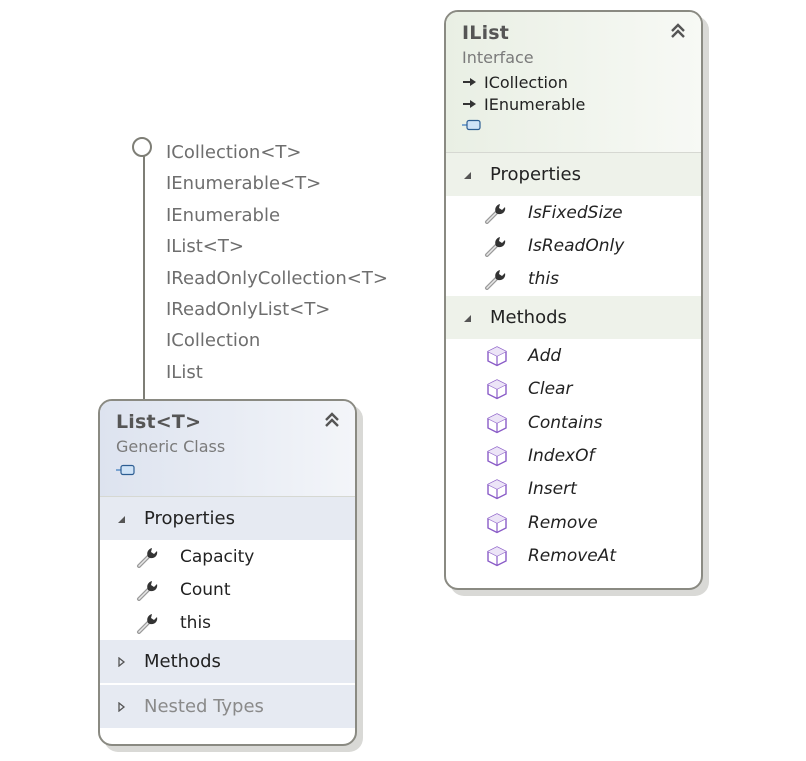 This screenshot has height=761, width=806. I want to click on inherited-interface: ICollection, so click(573, 82).